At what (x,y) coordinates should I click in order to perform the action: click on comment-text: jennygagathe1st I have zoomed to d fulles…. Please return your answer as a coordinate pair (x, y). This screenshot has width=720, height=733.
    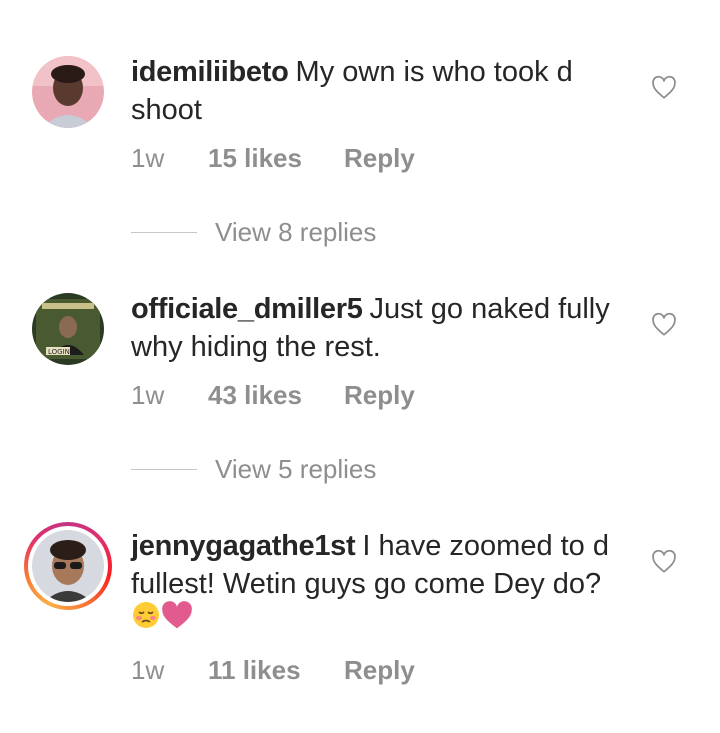
    Looking at the image, I should click on (381, 584).